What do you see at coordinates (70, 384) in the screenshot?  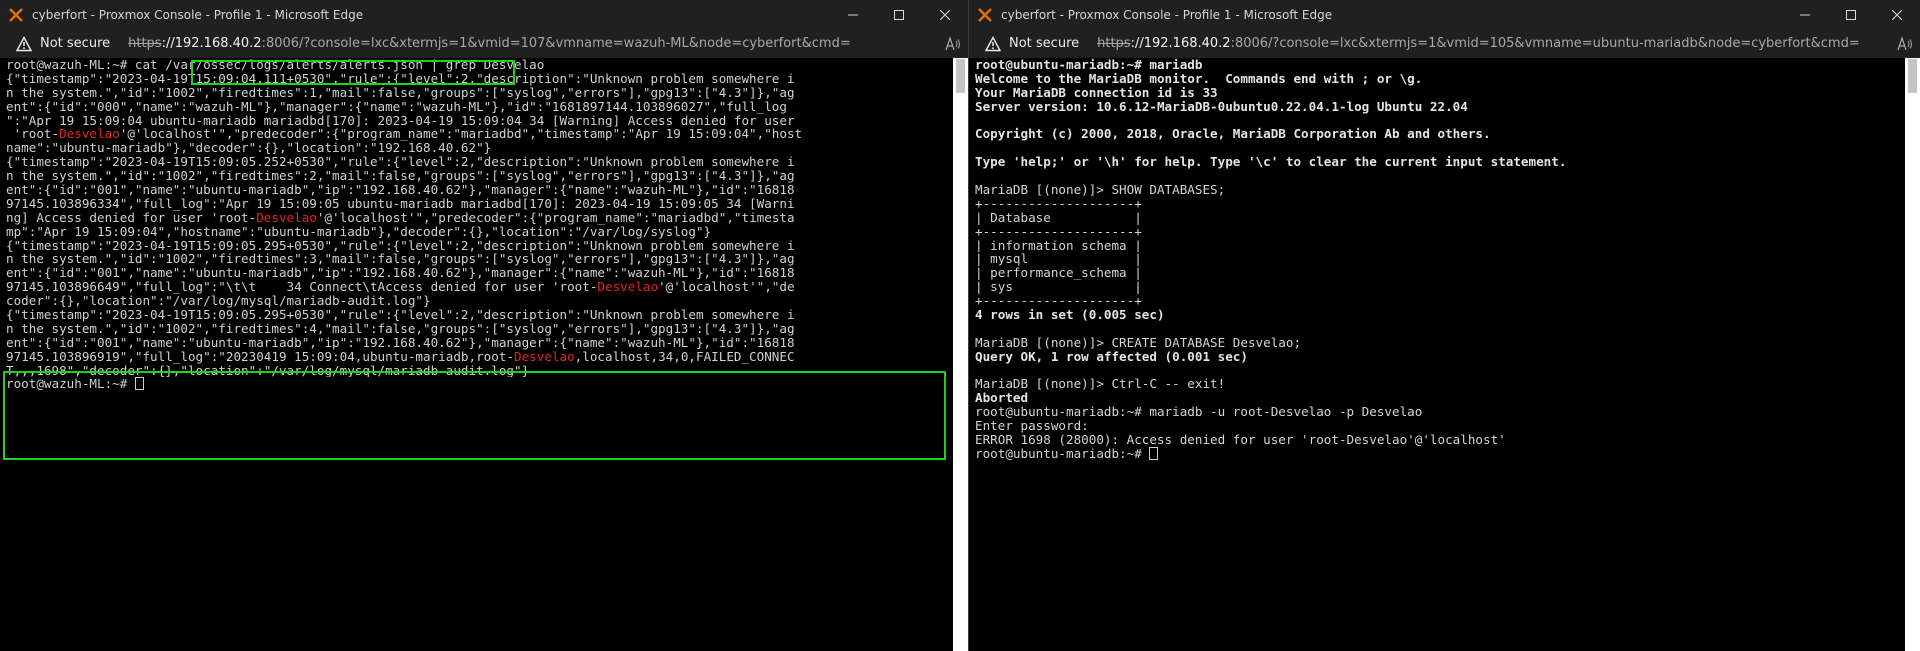 I see `terminal-text: root@wazuh-ML:~#` at bounding box center [70, 384].